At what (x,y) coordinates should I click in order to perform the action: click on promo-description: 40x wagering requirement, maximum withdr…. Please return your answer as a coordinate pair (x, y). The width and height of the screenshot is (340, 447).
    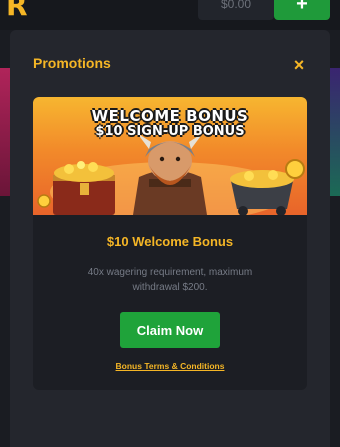
    Looking at the image, I should click on (170, 280).